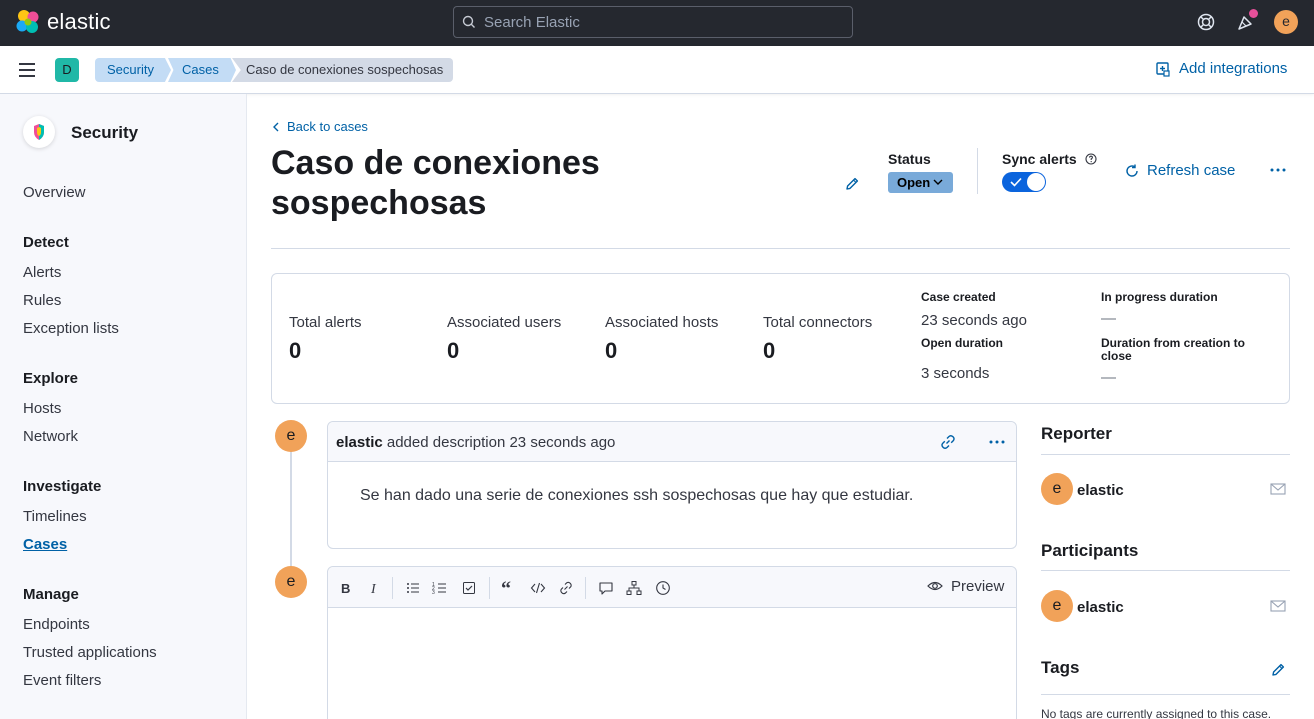 This screenshot has height=719, width=1314. I want to click on metric-total-alerts-label: Total alerts, so click(325, 322).